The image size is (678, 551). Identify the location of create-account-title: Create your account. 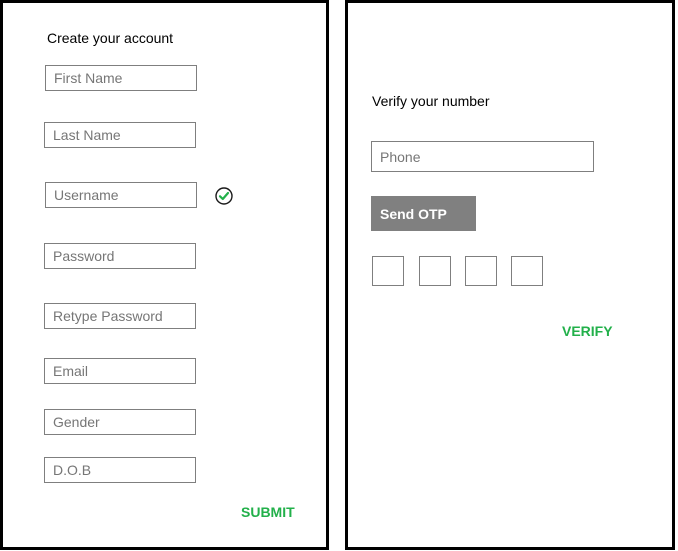
(110, 38).